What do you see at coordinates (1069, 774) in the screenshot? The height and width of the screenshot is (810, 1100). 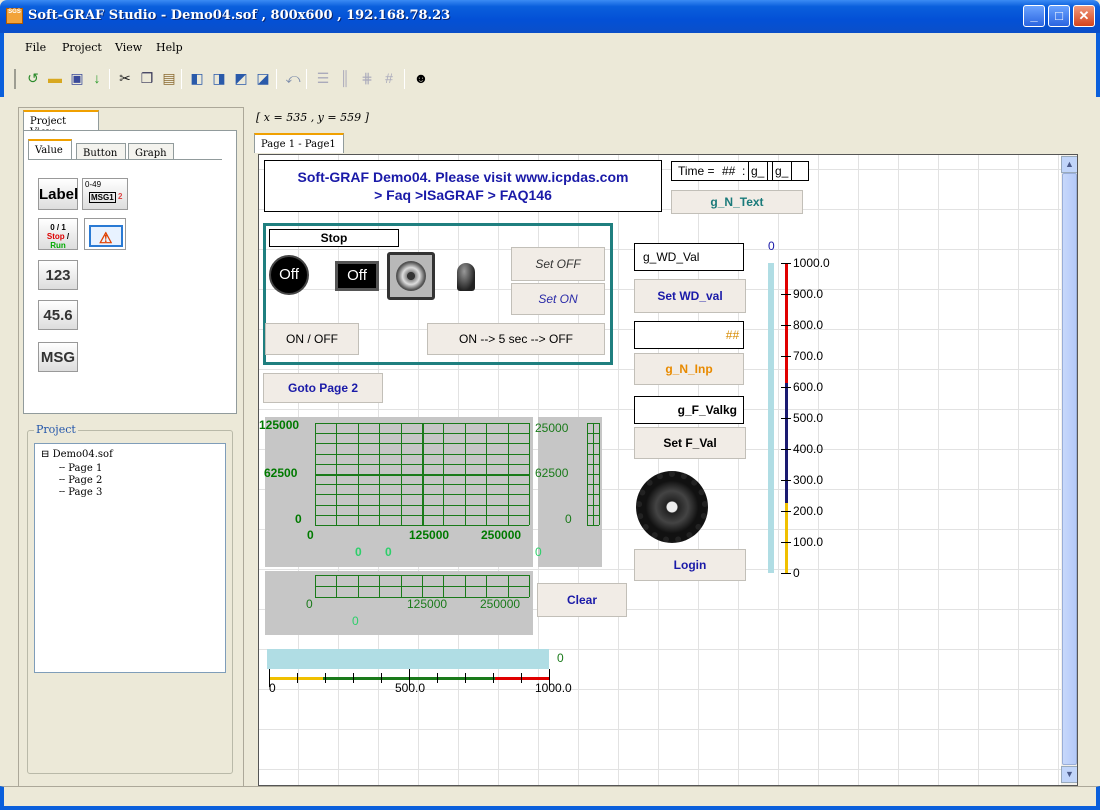 I see `scroll-down-button: ▼` at bounding box center [1069, 774].